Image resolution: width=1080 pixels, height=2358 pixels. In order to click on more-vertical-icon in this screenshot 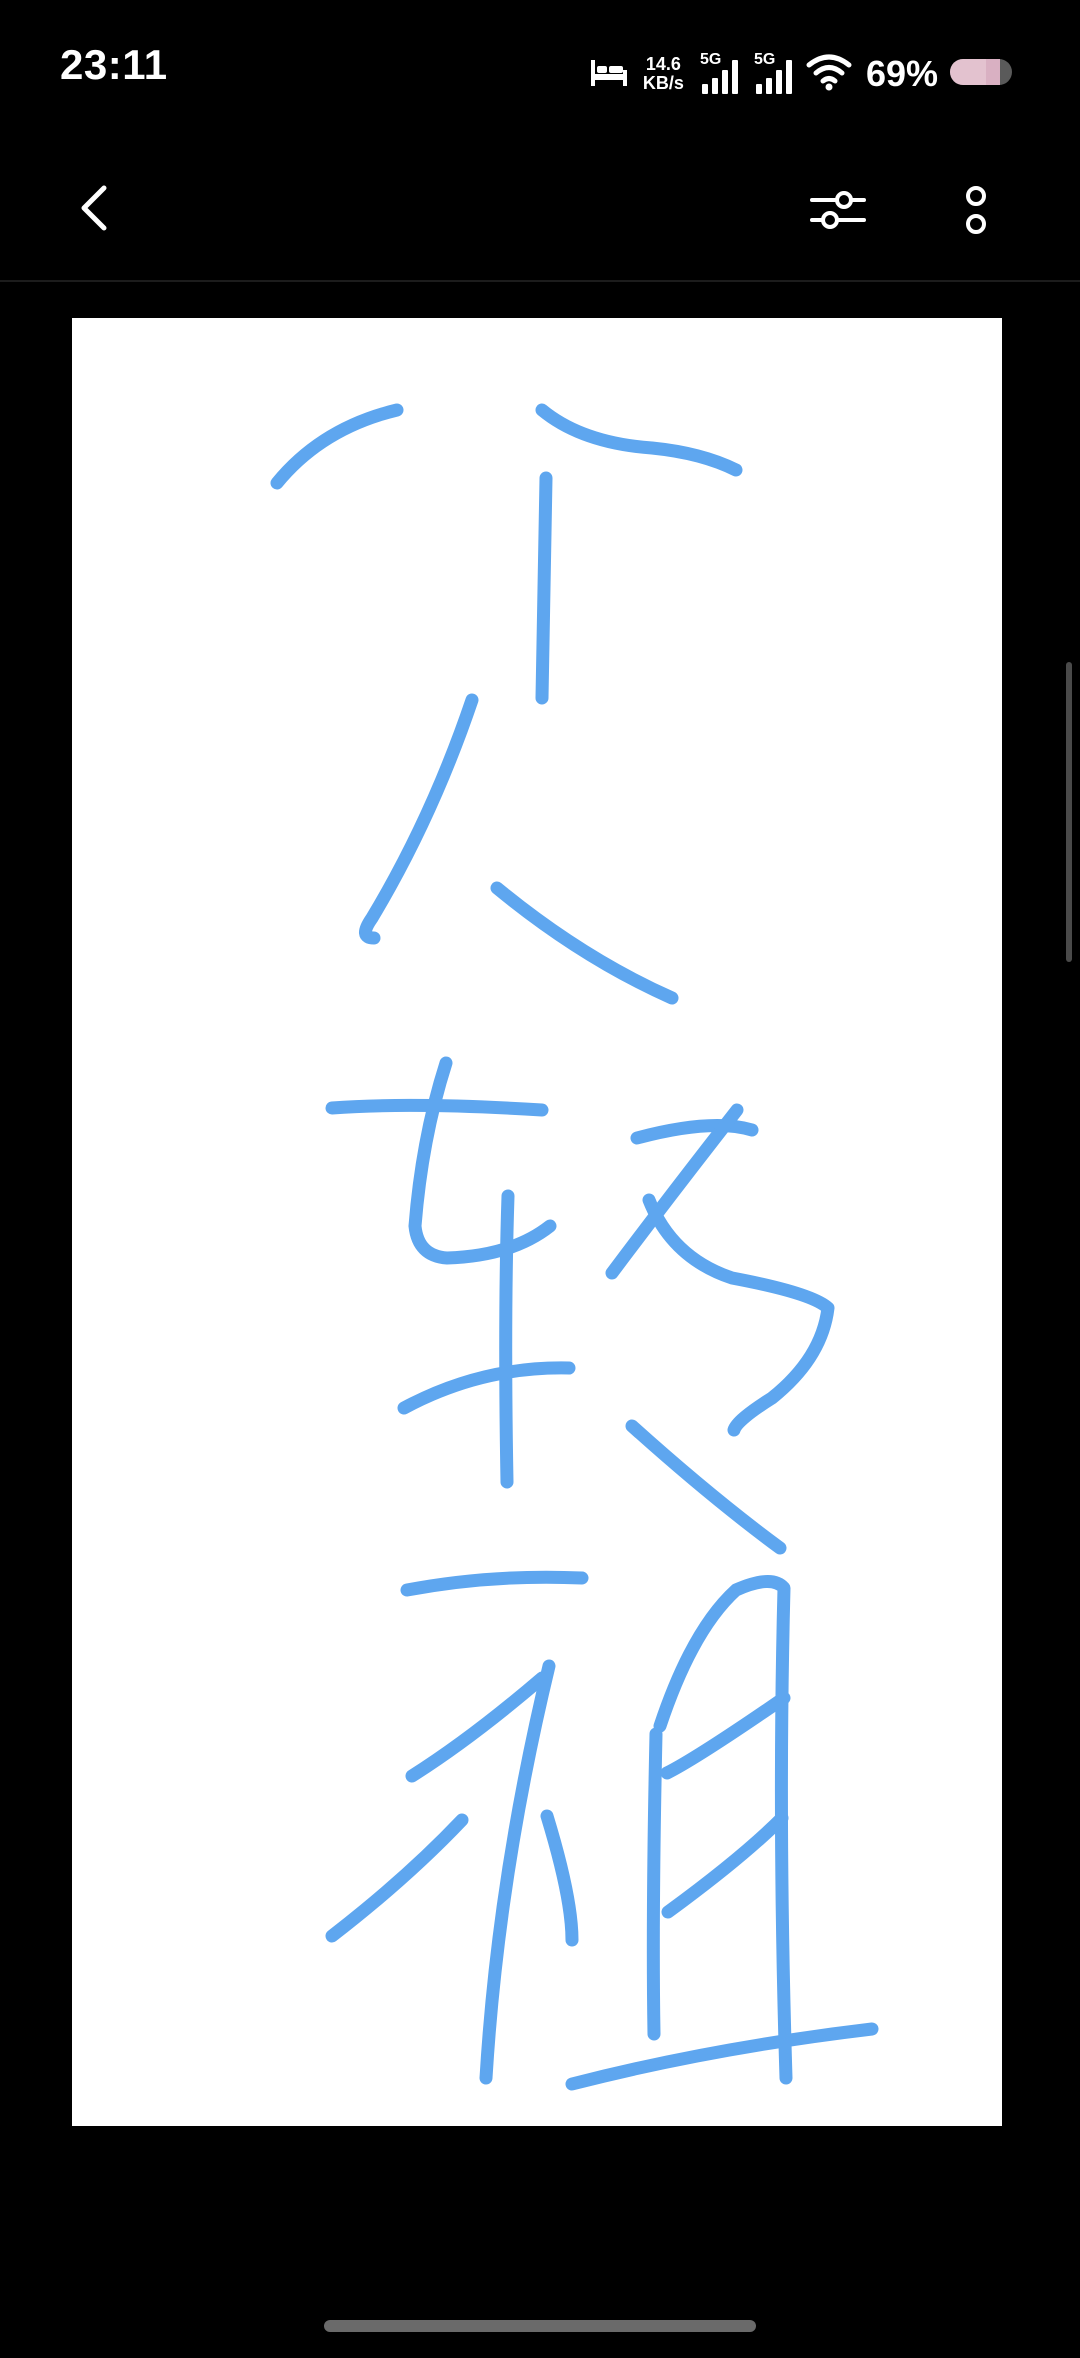, I will do `click(976, 210)`.